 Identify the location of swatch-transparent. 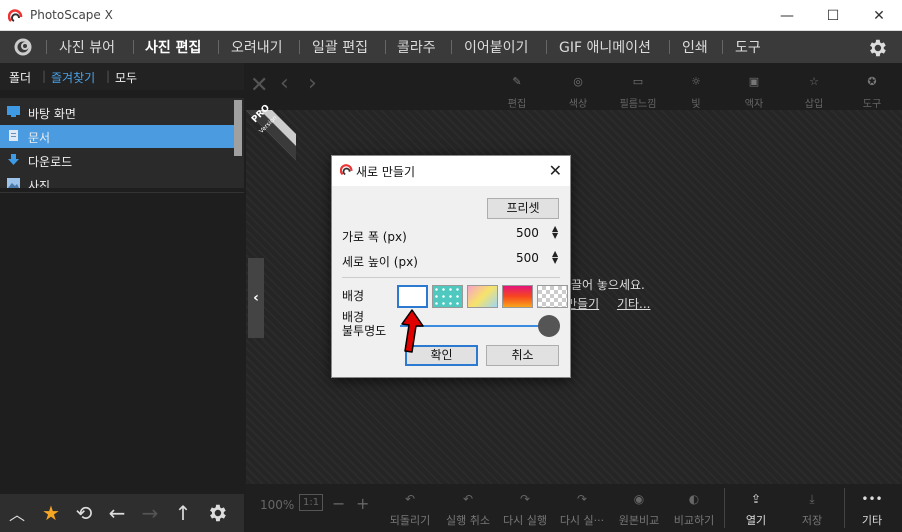
(552, 296).